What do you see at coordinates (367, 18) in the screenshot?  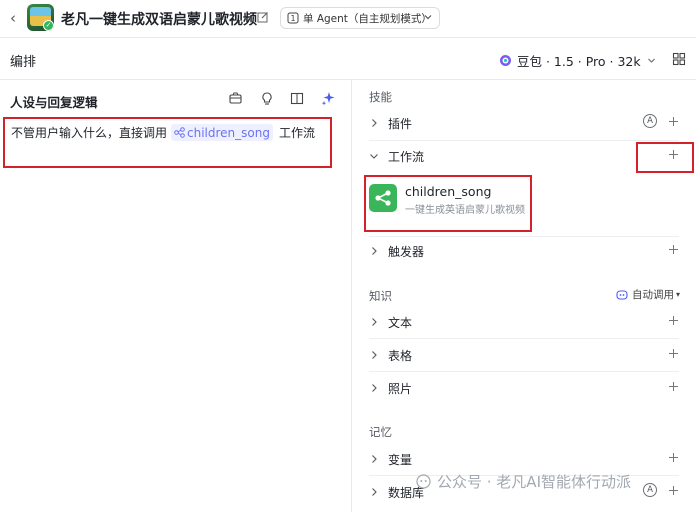 I see `agent-mode-label: 单 Agent（自主规划模式）` at bounding box center [367, 18].